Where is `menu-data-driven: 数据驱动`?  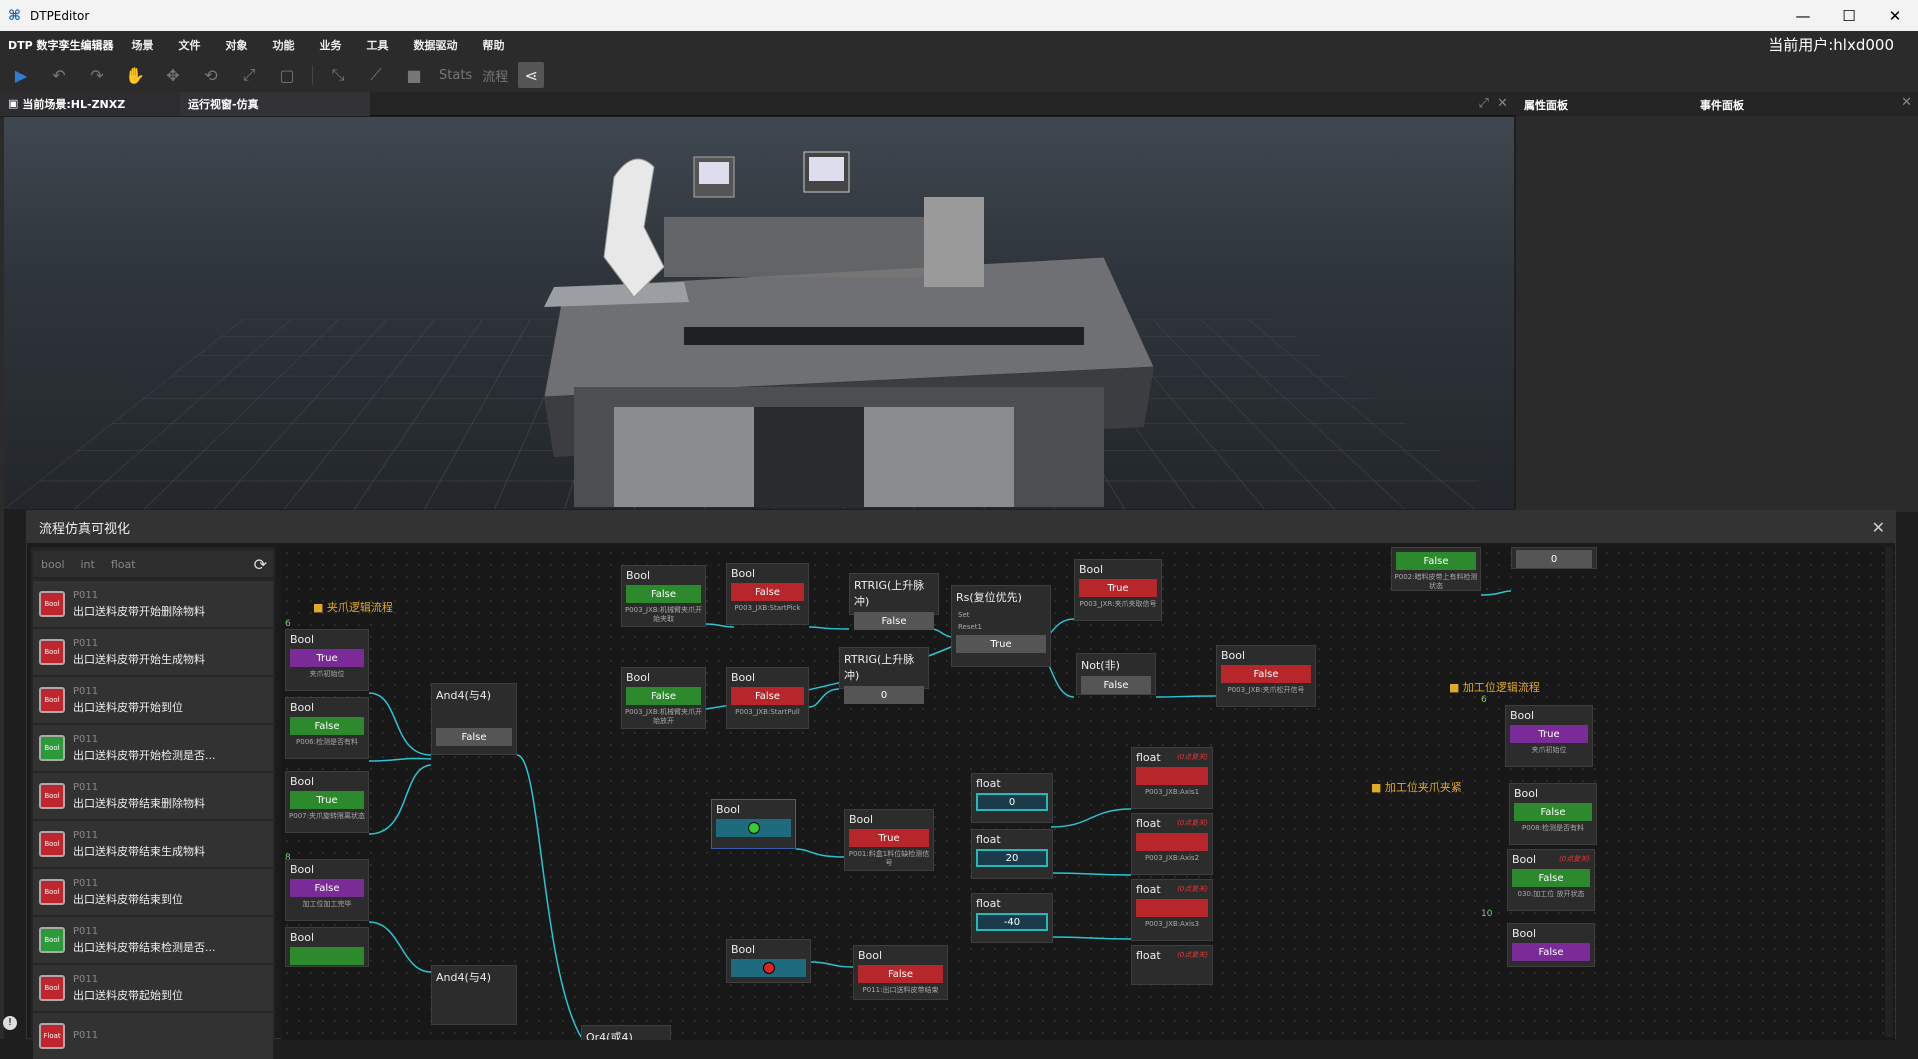 menu-data-driven: 数据驱动 is located at coordinates (436, 45).